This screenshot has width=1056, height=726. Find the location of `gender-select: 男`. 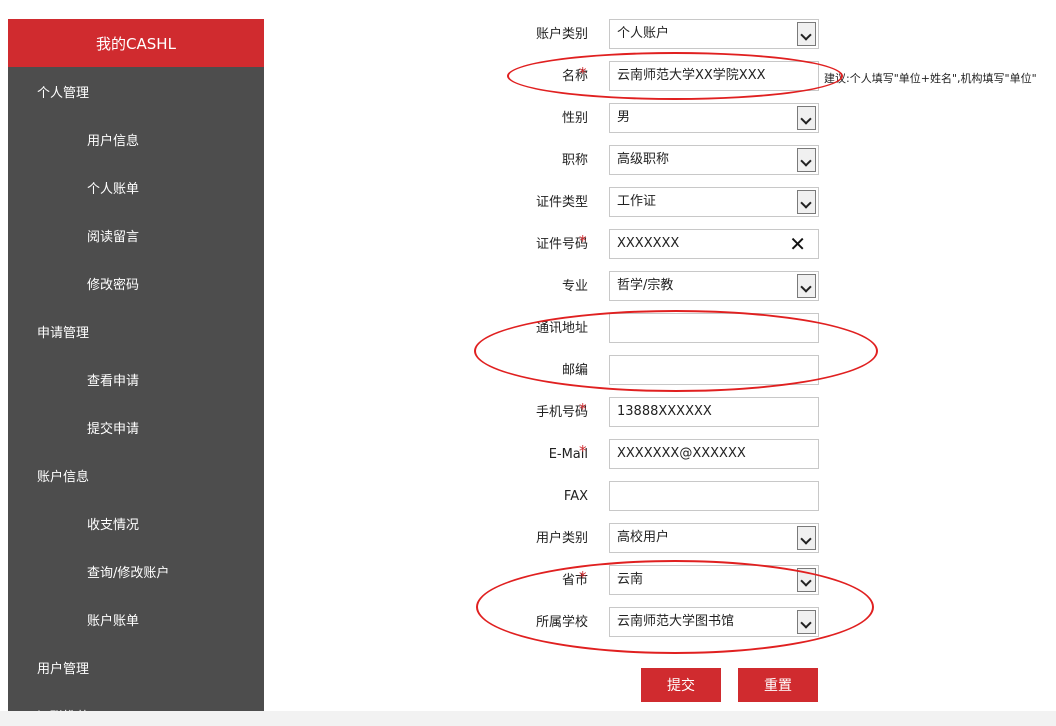

gender-select: 男 is located at coordinates (714, 118).